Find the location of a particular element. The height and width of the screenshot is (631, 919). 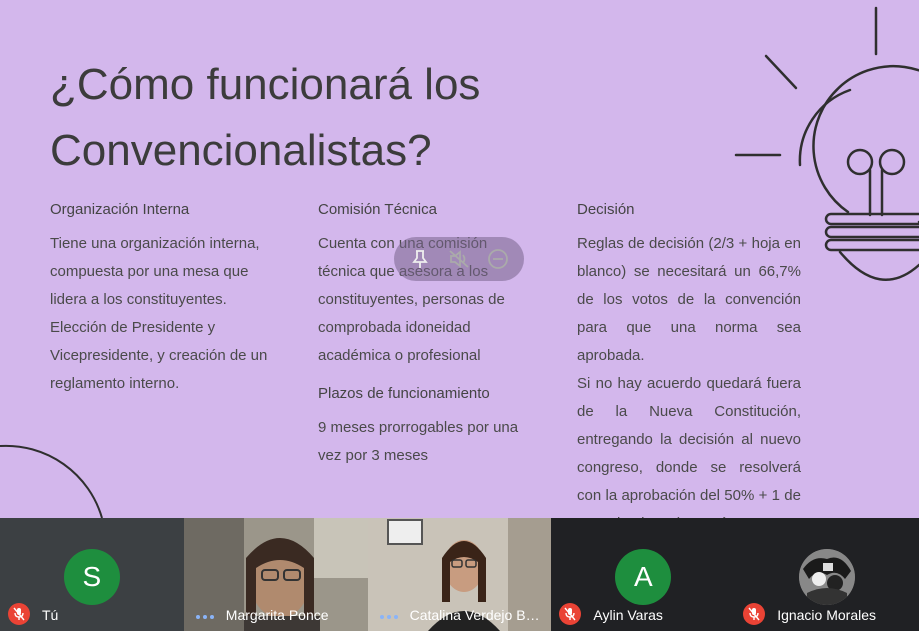

pin-icon is located at coordinates (420, 259).